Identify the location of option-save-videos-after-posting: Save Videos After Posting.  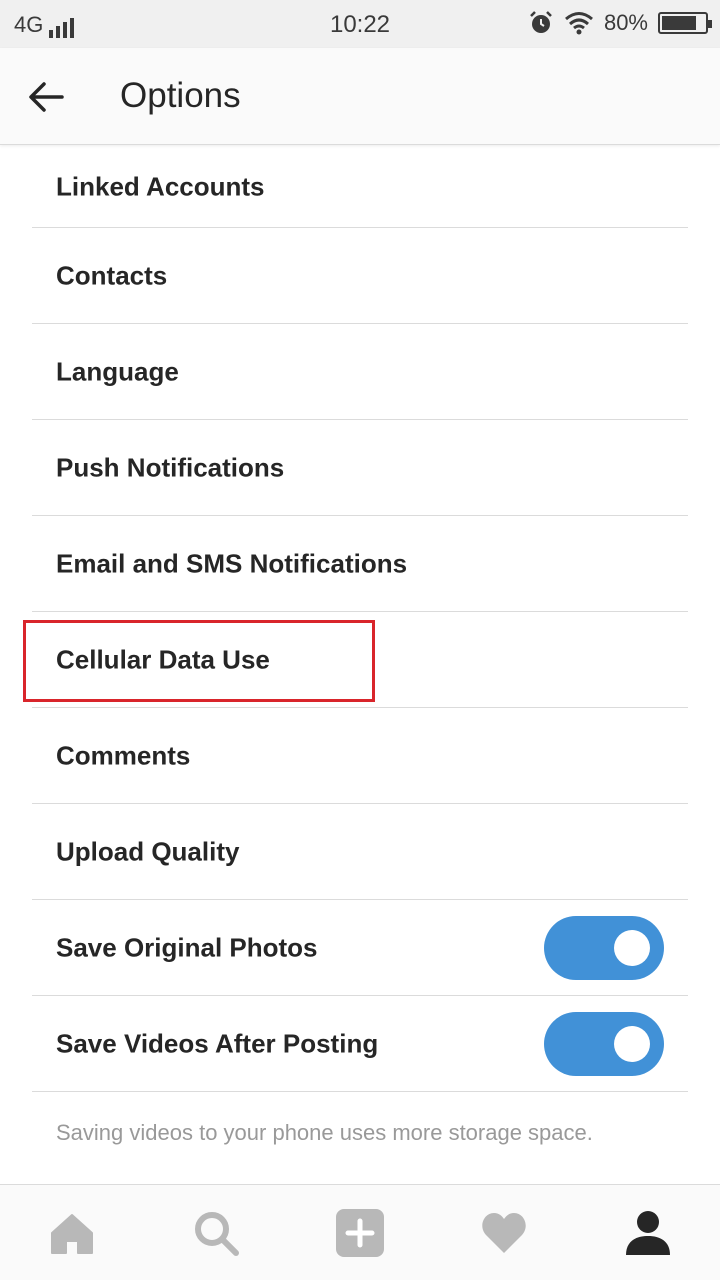
(360, 1044).